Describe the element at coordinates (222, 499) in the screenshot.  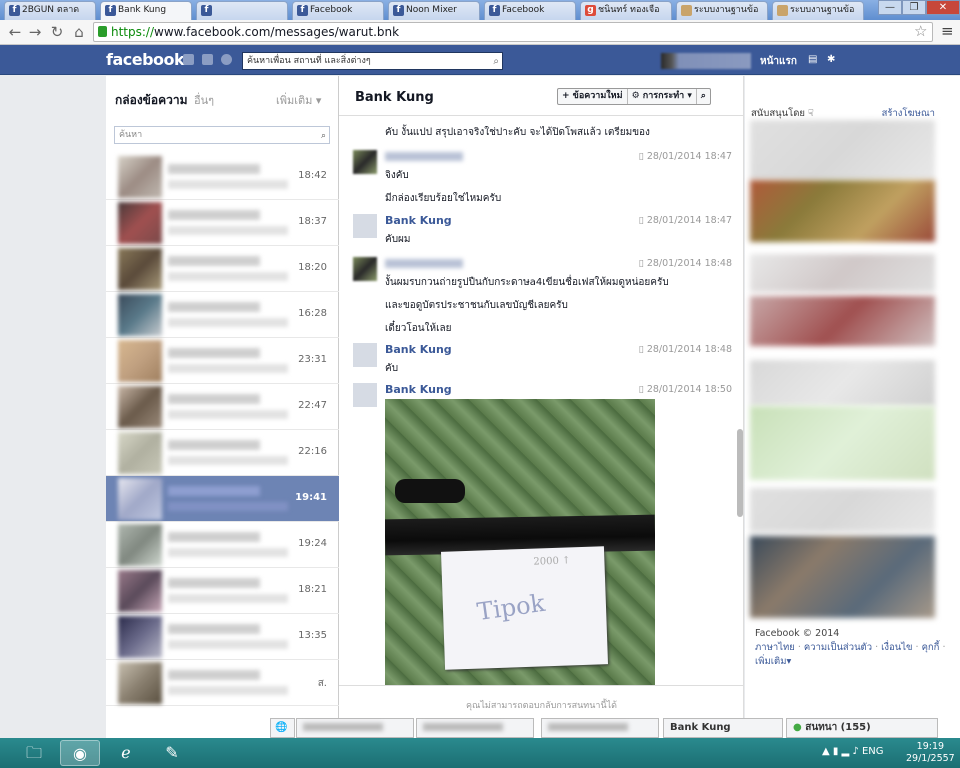
I see `thread-item: 19:41` at that location.